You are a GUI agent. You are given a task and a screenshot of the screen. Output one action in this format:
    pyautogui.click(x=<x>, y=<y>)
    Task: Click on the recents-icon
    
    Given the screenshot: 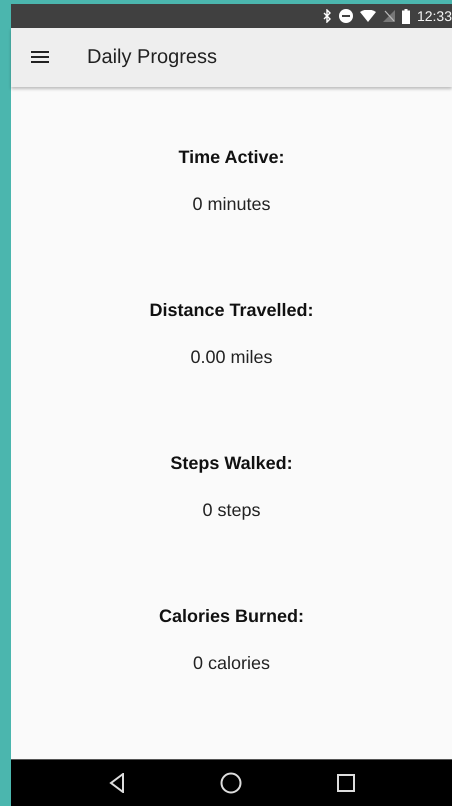 What is the action you would take?
    pyautogui.click(x=345, y=783)
    